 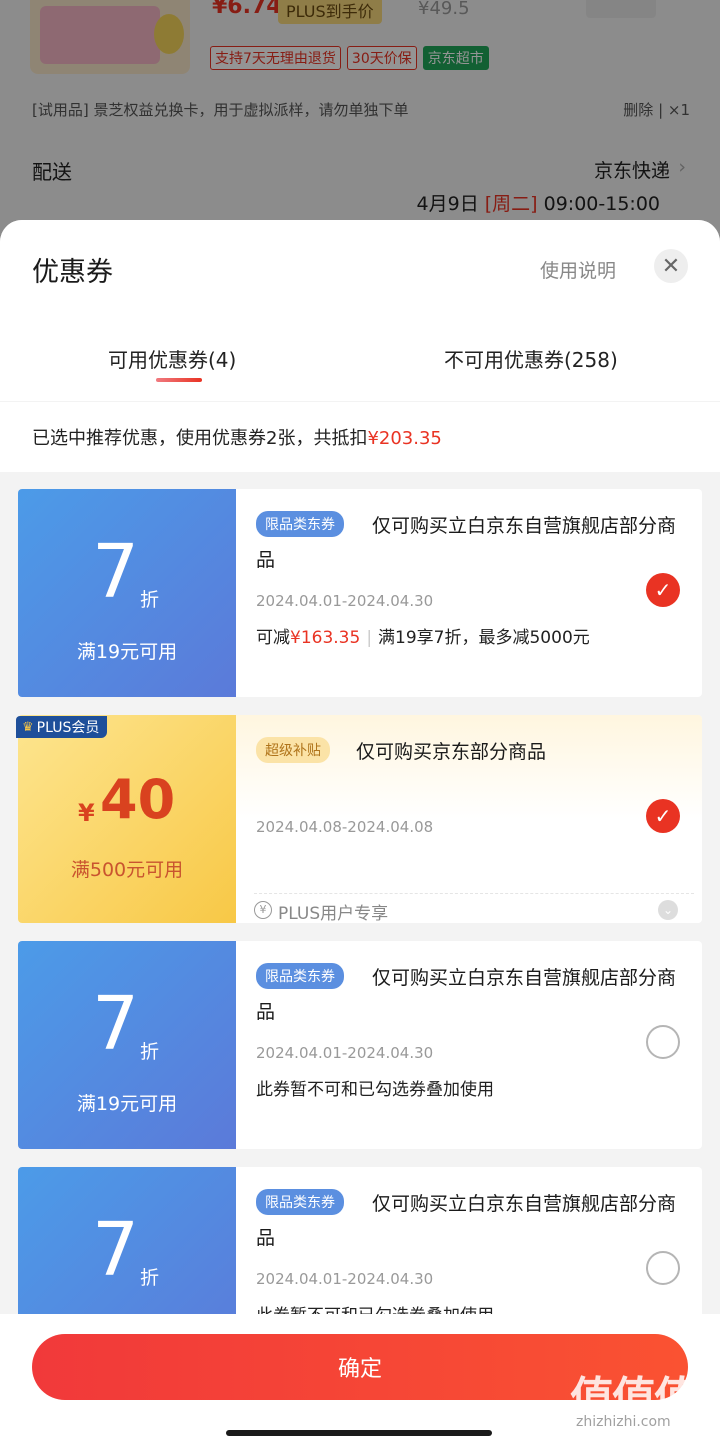 I want to click on sheet-header: 优惠券 使用说明 ✕ 可用优惠券(4) 不可用优惠券(258), so click(x=360, y=310).